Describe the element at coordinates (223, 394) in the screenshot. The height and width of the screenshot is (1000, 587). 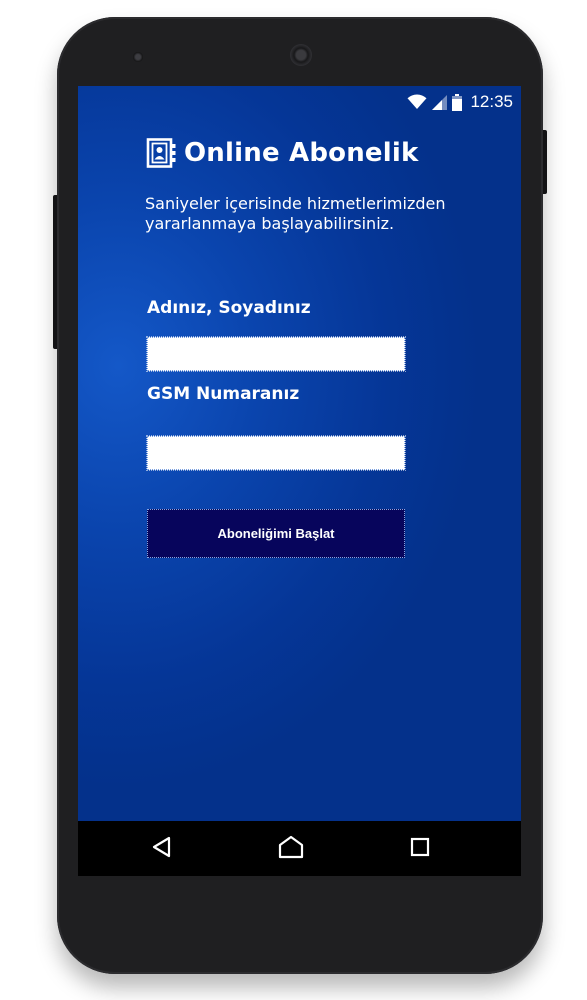
I see `gsm-label: GSM Numaranız` at that location.